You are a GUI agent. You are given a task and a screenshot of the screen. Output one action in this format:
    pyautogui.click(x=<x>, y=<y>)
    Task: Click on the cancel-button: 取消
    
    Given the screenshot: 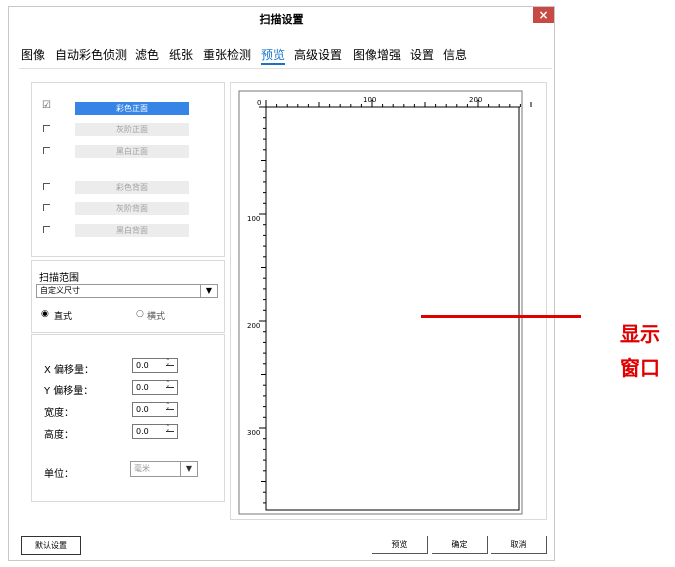 What is the action you would take?
    pyautogui.click(x=519, y=545)
    